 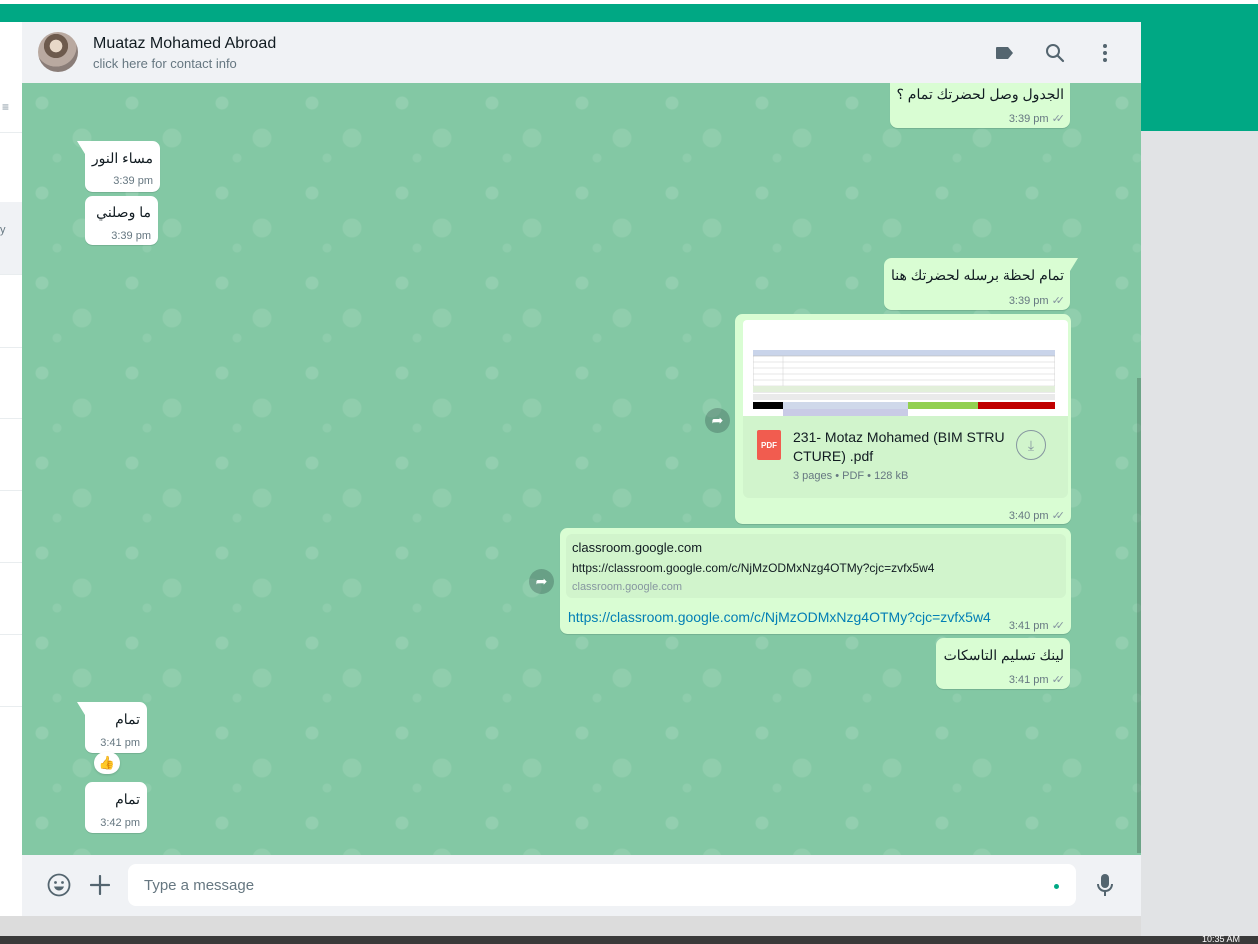 What do you see at coordinates (165, 63) in the screenshot?
I see `contact-info-hint: click here for contact info` at bounding box center [165, 63].